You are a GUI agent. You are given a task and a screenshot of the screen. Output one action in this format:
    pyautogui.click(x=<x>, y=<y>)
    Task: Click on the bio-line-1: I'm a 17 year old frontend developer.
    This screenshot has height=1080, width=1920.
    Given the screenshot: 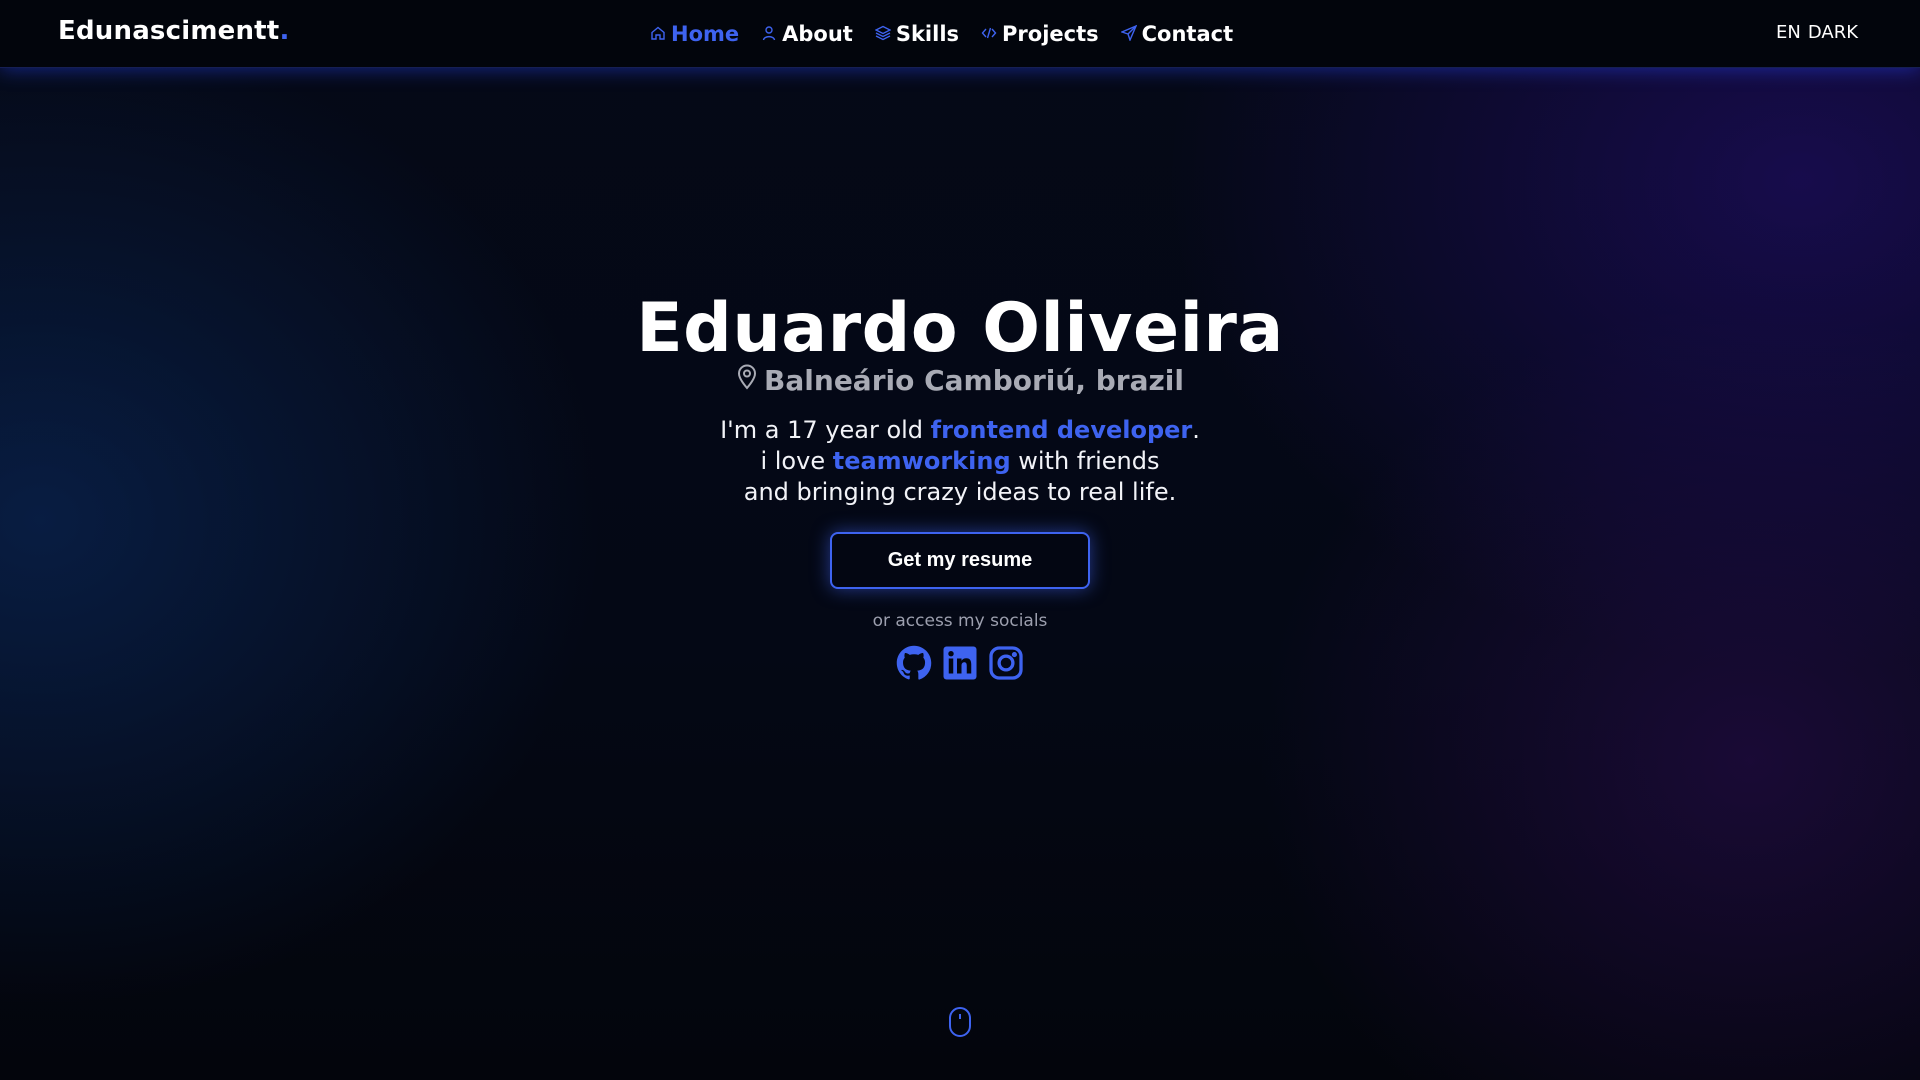 What is the action you would take?
    pyautogui.click(x=960, y=430)
    